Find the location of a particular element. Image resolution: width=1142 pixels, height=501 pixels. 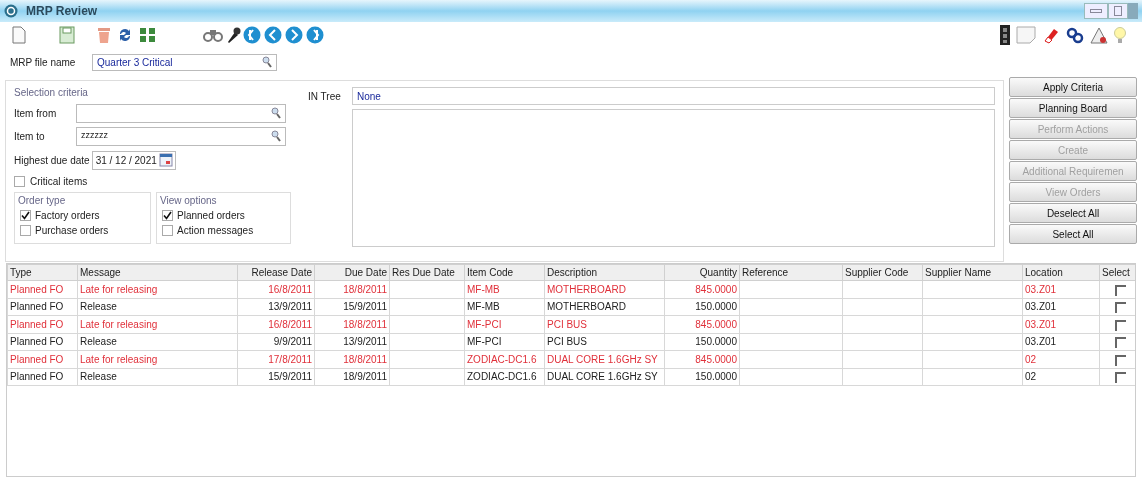

group-title: Order type is located at coordinates (42, 201).